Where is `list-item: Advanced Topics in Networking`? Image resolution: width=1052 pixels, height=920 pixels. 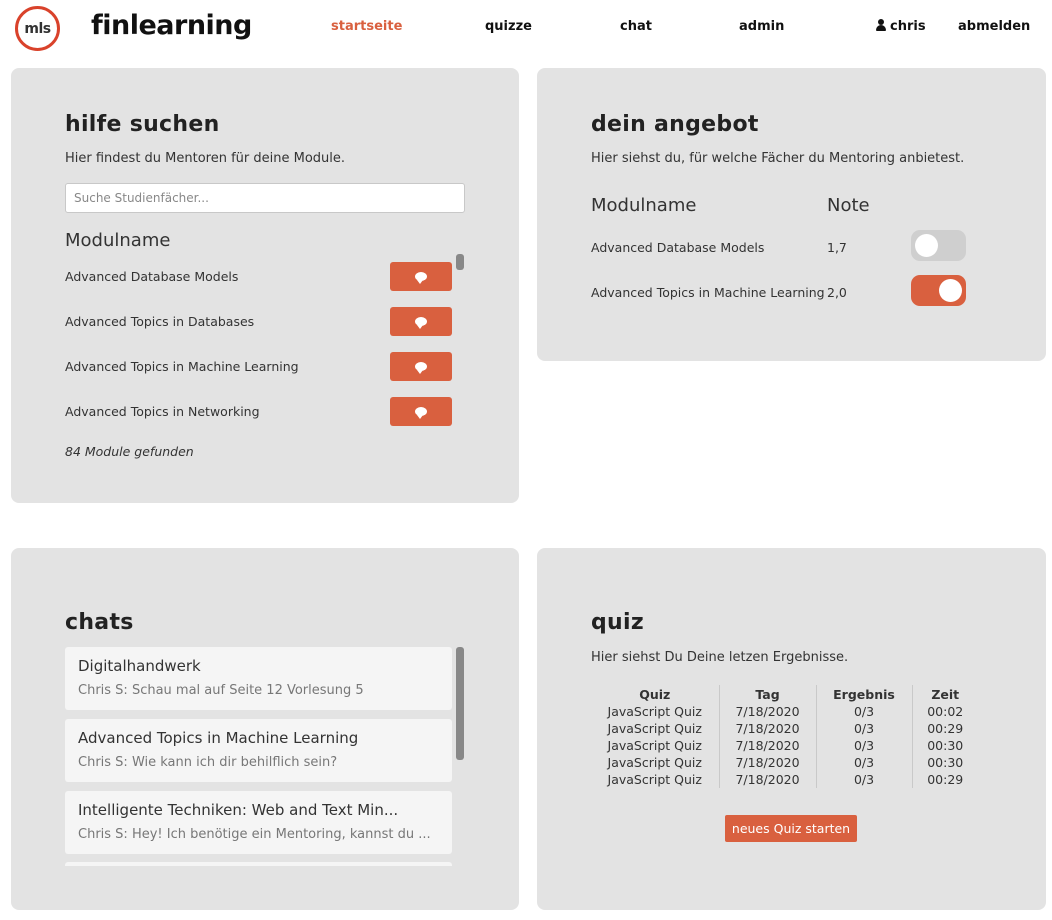
list-item: Advanced Topics in Networking is located at coordinates (260, 412).